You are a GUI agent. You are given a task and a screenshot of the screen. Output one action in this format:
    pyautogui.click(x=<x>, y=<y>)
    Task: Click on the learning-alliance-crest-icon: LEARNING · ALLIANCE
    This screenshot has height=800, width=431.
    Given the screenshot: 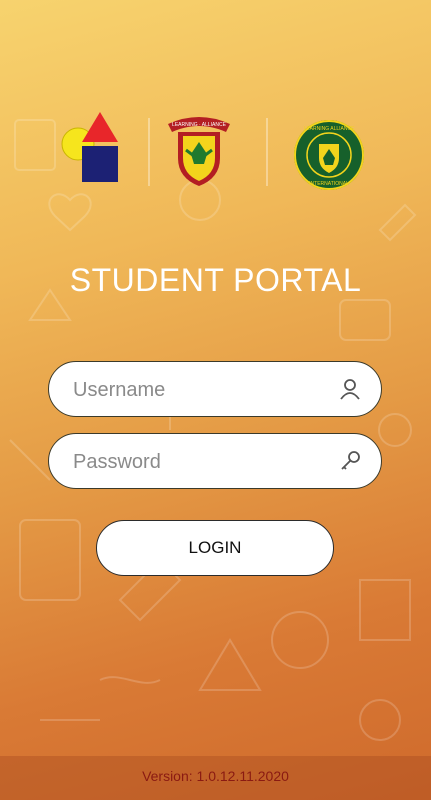 What is the action you would take?
    pyautogui.click(x=199, y=151)
    